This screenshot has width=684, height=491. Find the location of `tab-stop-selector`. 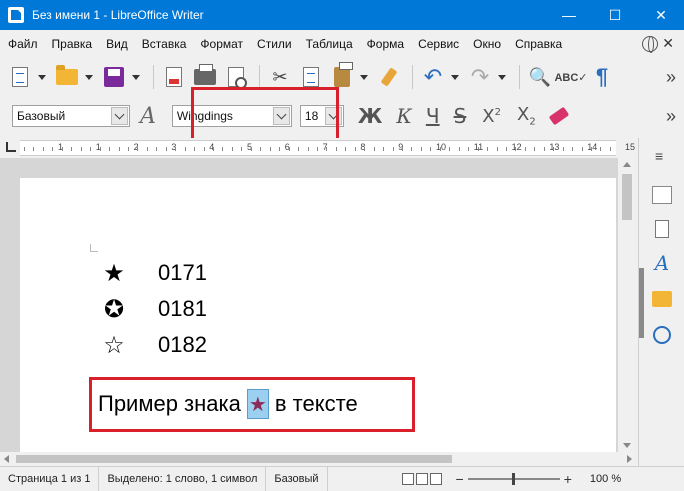

tab-stop-selector is located at coordinates (11, 147).